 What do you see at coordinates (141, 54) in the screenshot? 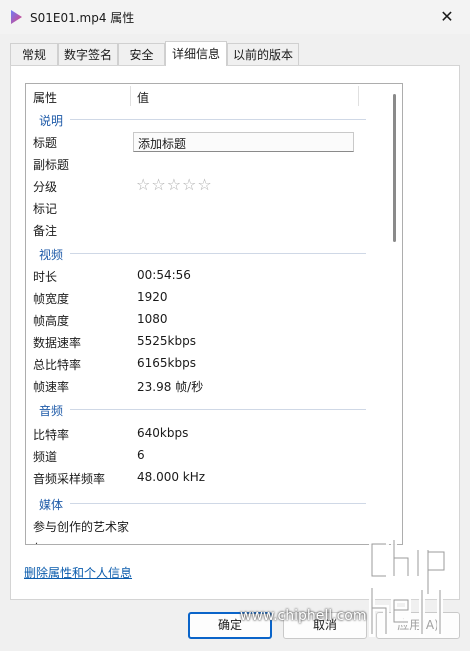
I see `tab-security: 安全` at bounding box center [141, 54].